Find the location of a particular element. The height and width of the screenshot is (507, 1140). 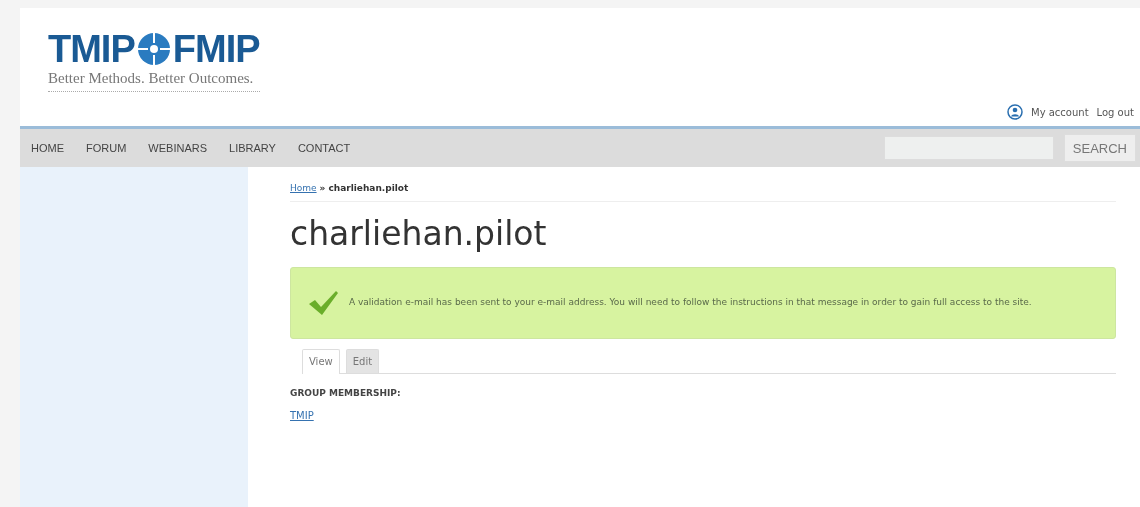

account-link: My account is located at coordinates (1060, 112).